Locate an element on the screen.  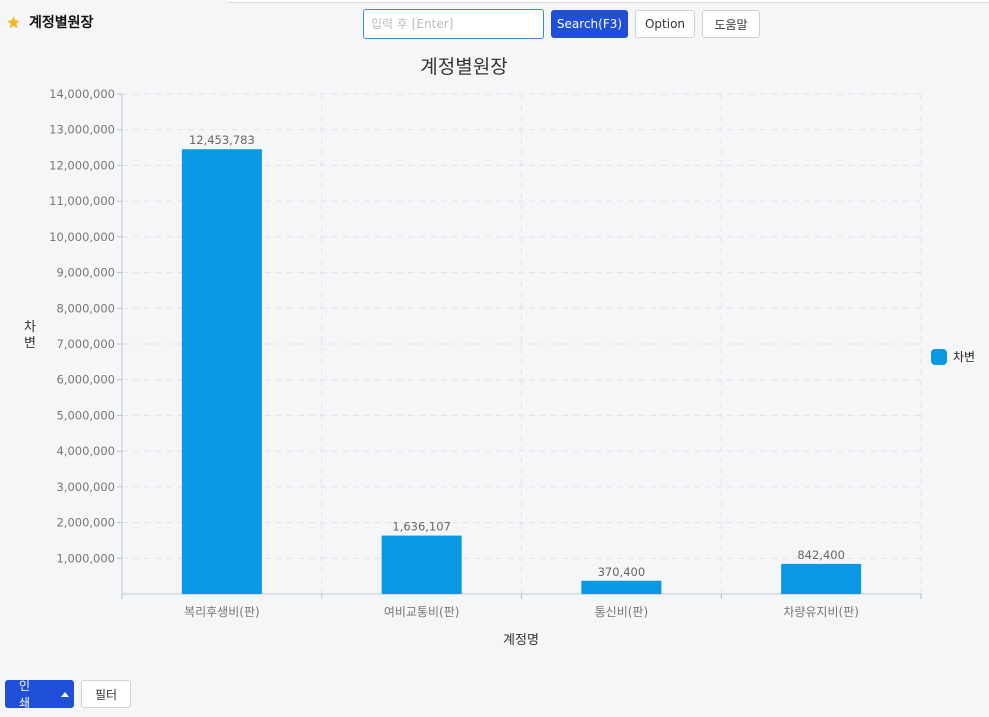
header: 계정별원장 is located at coordinates (49, 22).